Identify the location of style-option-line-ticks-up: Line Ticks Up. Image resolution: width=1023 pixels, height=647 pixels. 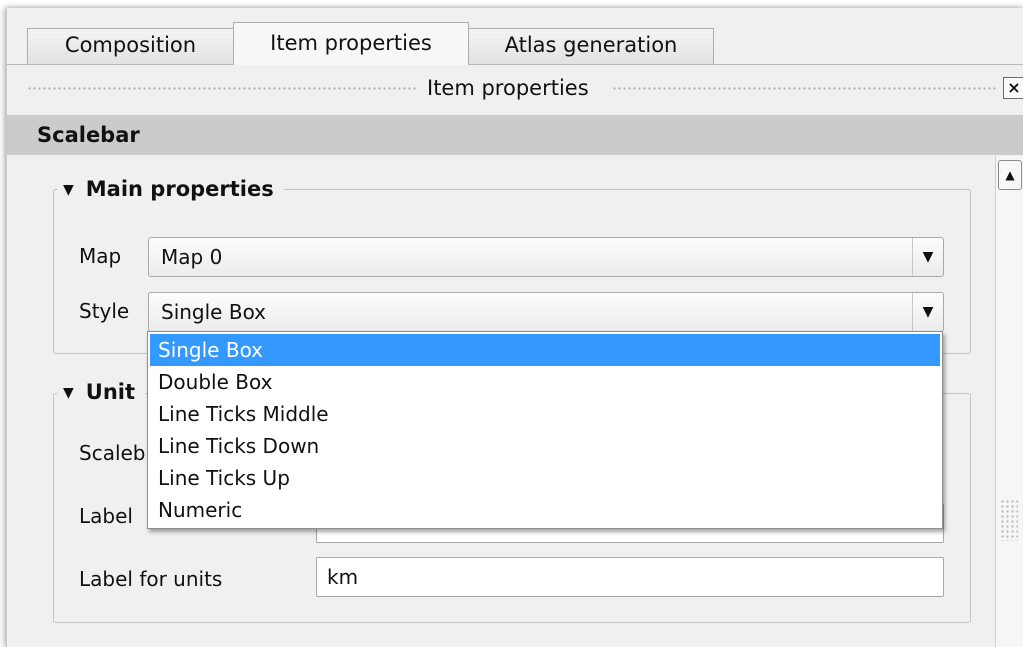
(545, 478).